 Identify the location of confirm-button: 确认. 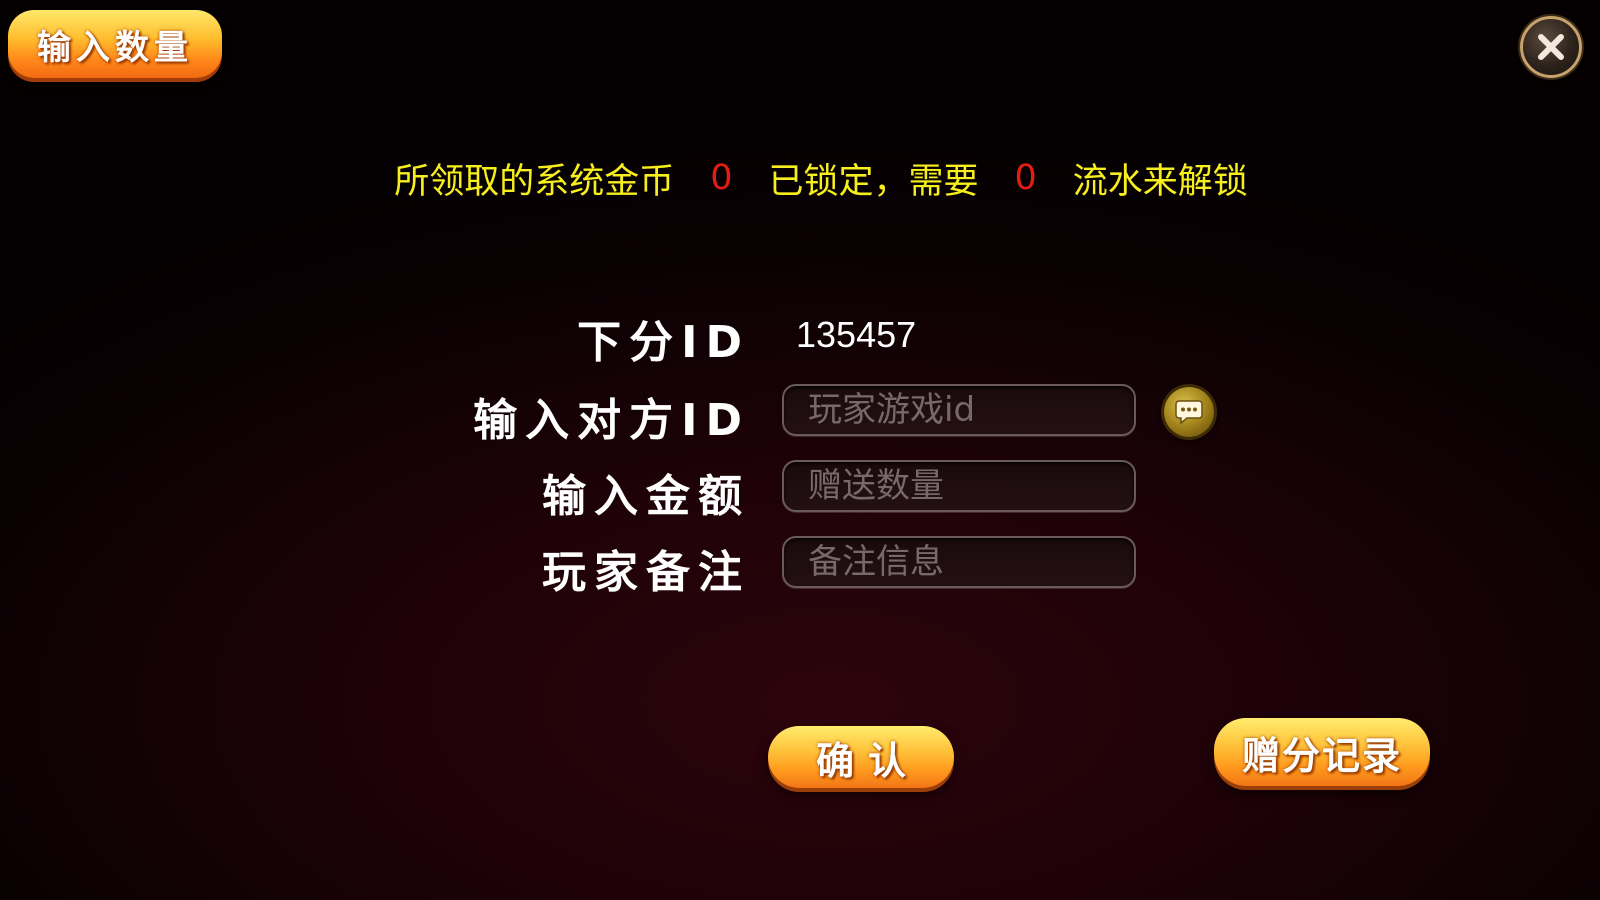
(861, 757).